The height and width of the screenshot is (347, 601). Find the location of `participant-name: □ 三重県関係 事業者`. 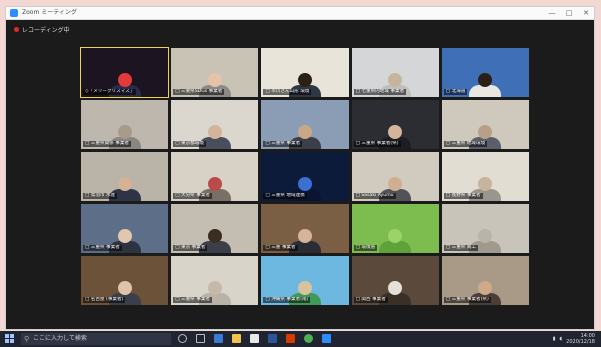

participant-name: □ 三重県関係 事業者 is located at coordinates (107, 144).